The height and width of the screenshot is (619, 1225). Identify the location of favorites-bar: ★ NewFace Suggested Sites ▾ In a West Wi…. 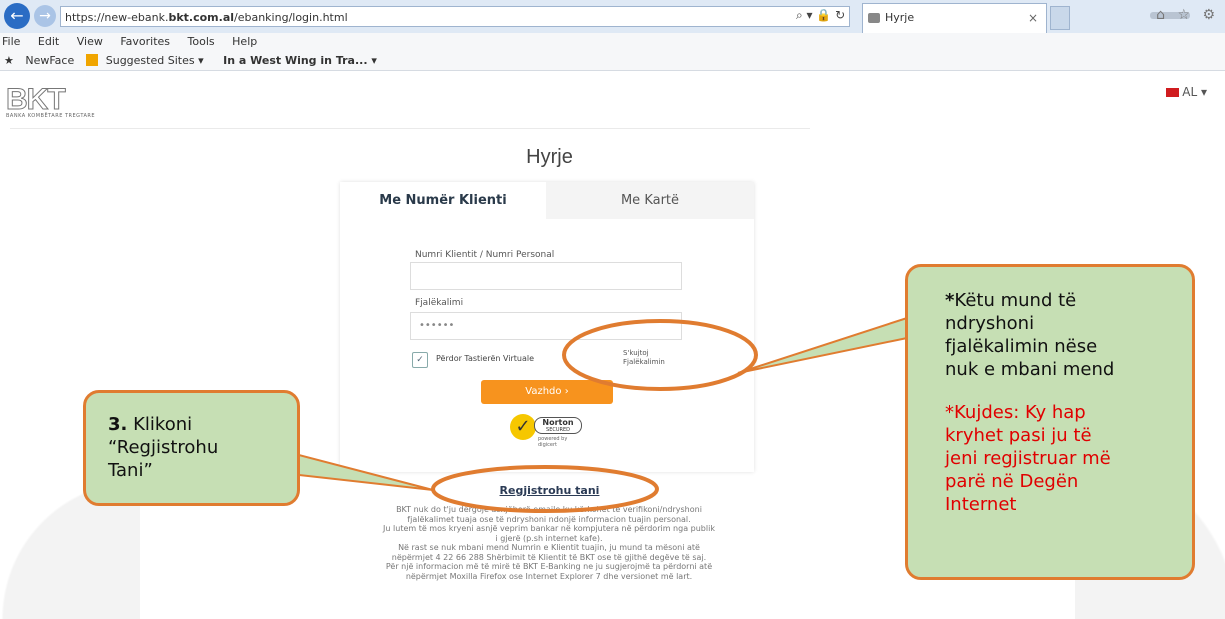
(612, 61).